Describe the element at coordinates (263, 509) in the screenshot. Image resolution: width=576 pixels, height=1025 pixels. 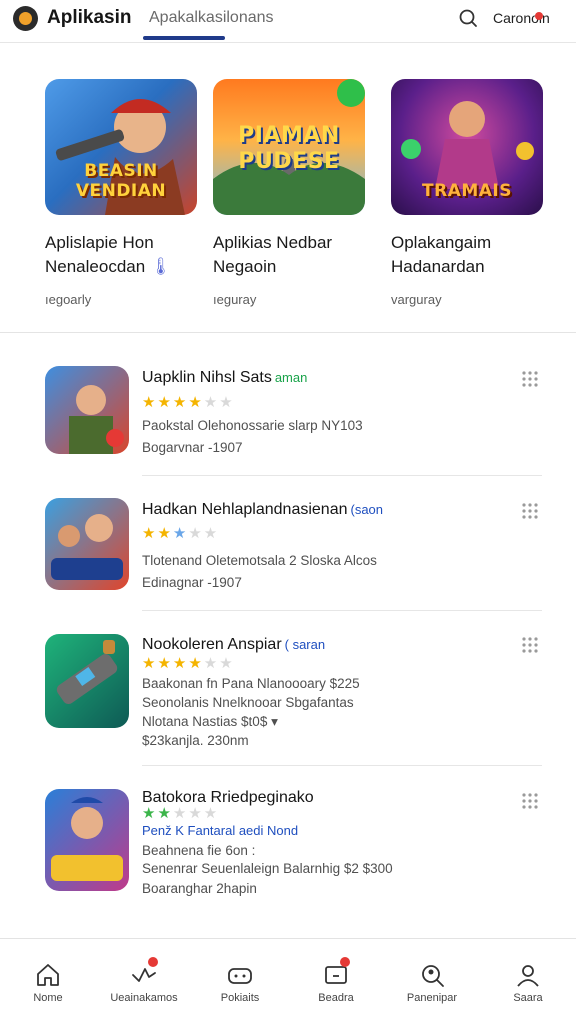
I see `app-title: Hadkan Nehlaplandnasienan (saon` at that location.